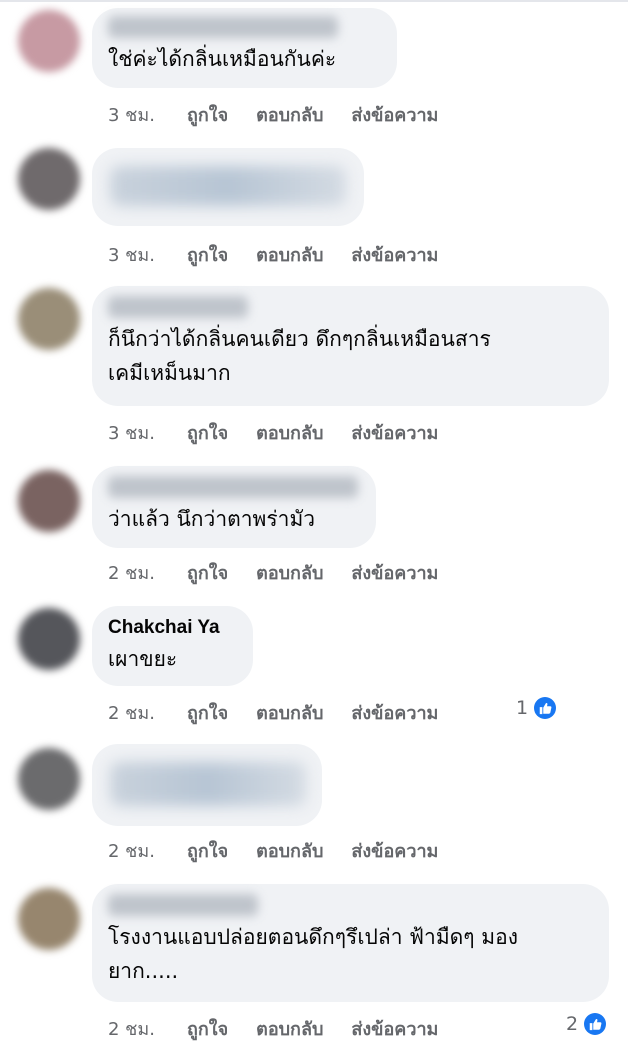  I want to click on comment-bubble: Chakchai Ya เผาขยะ, so click(172, 646).